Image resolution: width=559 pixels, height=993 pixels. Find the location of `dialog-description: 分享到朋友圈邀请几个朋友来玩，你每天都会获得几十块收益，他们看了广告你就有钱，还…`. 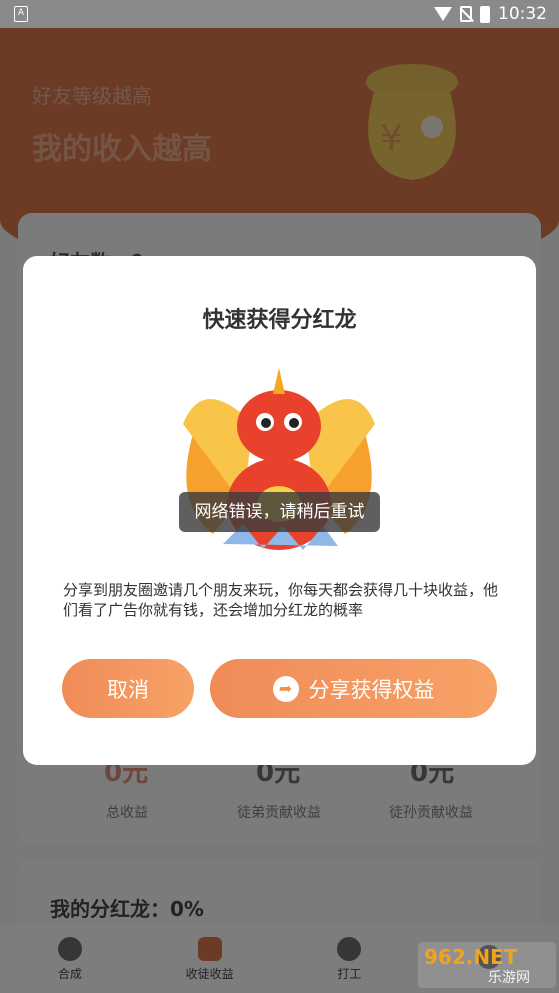

dialog-description: 分享到朋友圈邀请几个朋友来玩，你每天都会获得几十块收益，他们看了广告你就有钱，还… is located at coordinates (281, 600).